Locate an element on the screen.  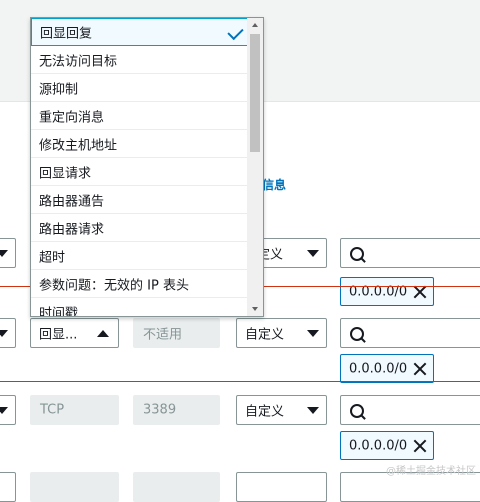
row2-source-search is located at coordinates (410, 333).